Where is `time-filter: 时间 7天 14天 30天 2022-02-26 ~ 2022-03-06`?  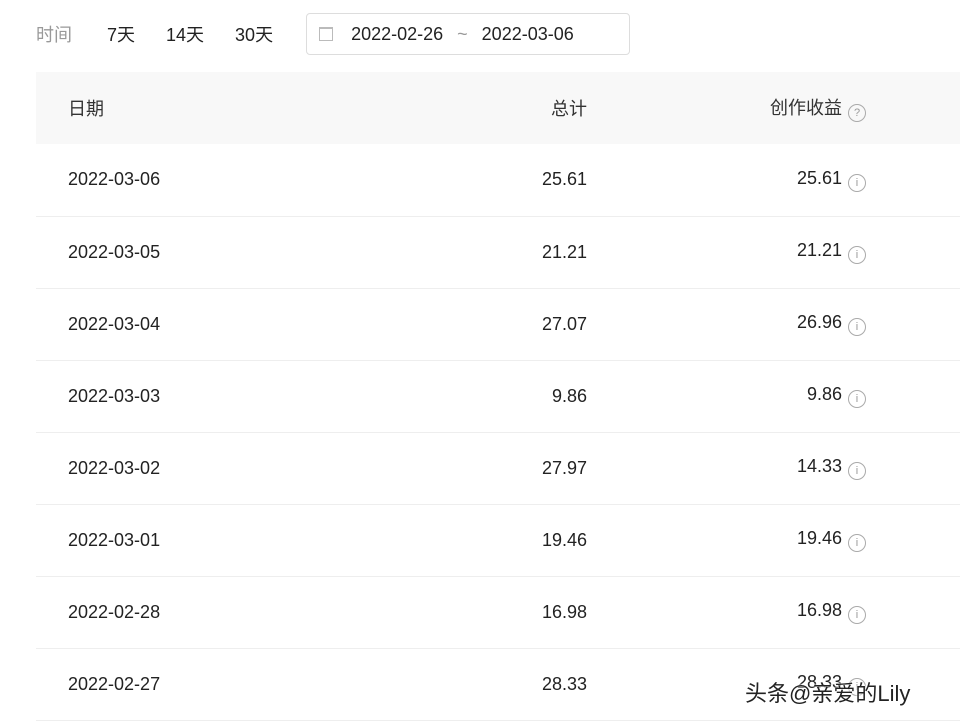 time-filter: 时间 7天 14天 30天 2022-02-26 ~ 2022-03-06 is located at coordinates (333, 34).